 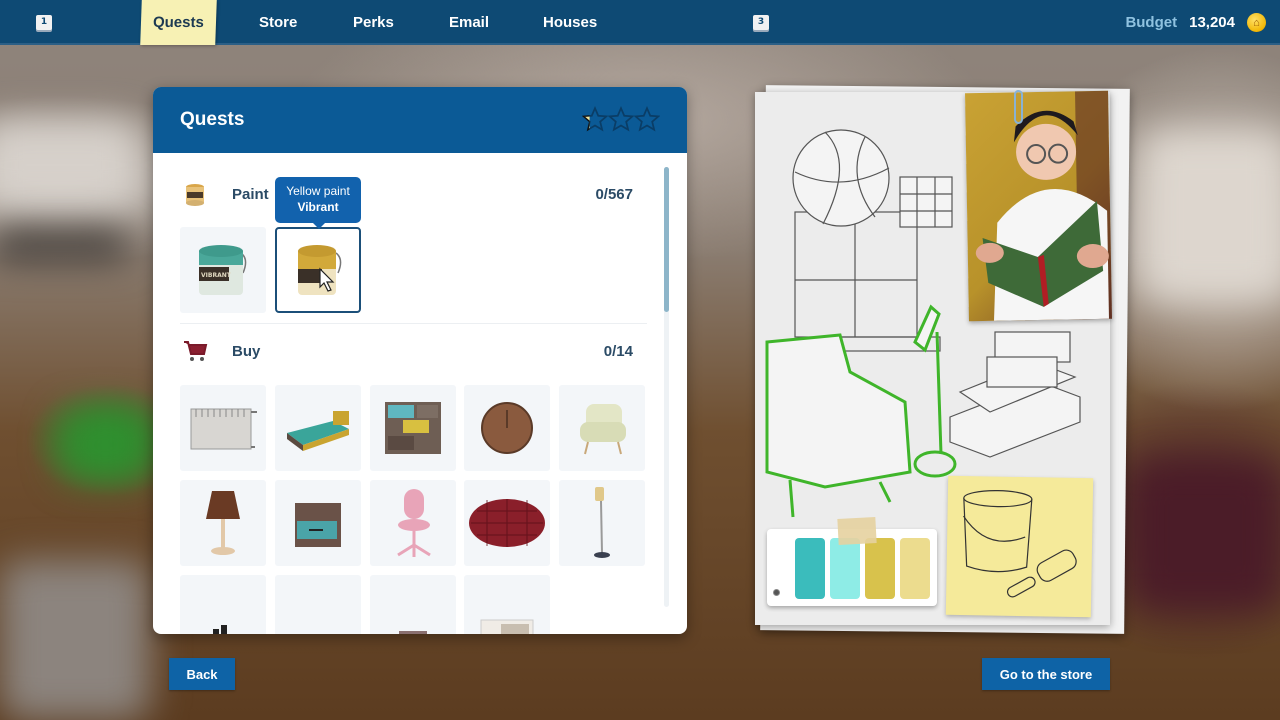 What do you see at coordinates (761, 22) in the screenshot?
I see `next-tab-key-hint: 3` at bounding box center [761, 22].